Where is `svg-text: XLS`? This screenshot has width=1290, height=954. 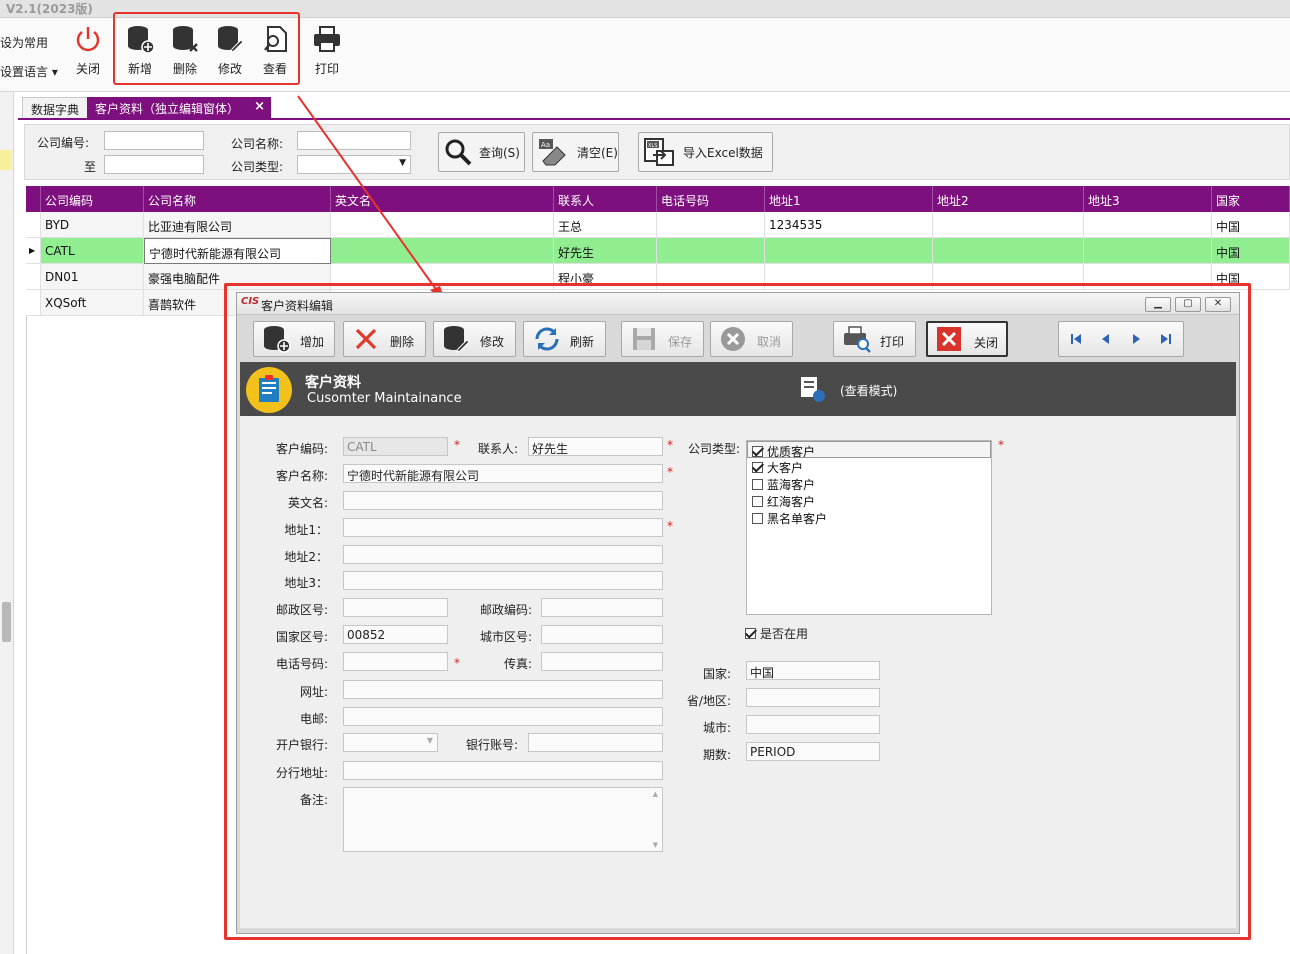
svg-text: XLS is located at coordinates (652, 146).